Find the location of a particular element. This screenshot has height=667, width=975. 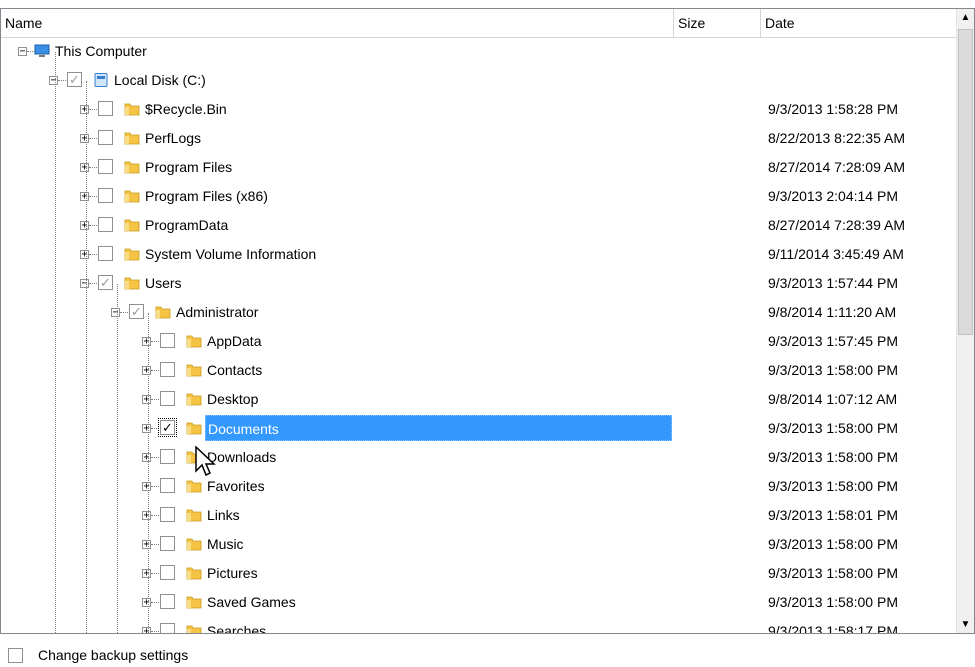

scroll-down-button: ▼ is located at coordinates (965, 624).